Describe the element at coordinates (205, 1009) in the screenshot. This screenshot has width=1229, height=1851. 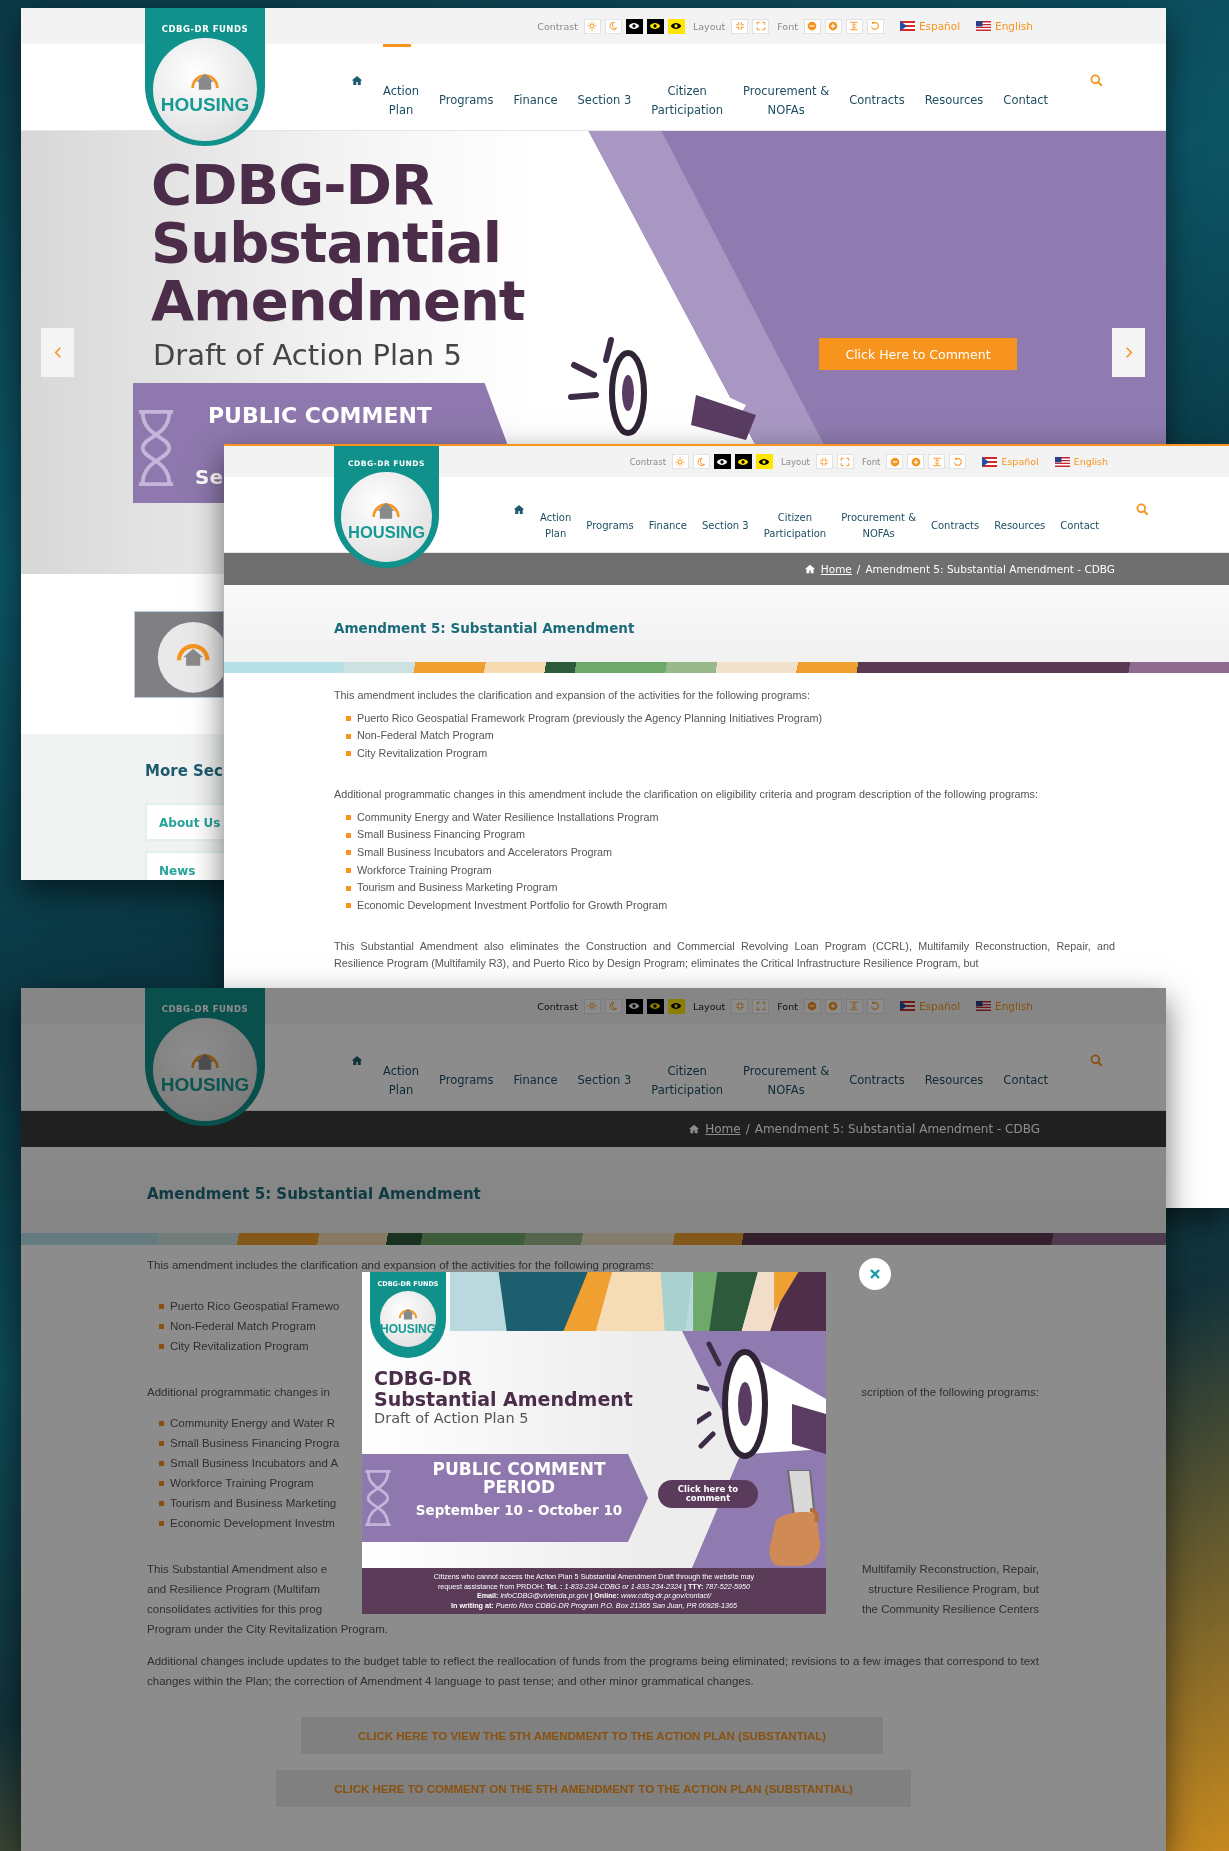
I see `logo-caption: CDBG-DR FUNDS` at that location.